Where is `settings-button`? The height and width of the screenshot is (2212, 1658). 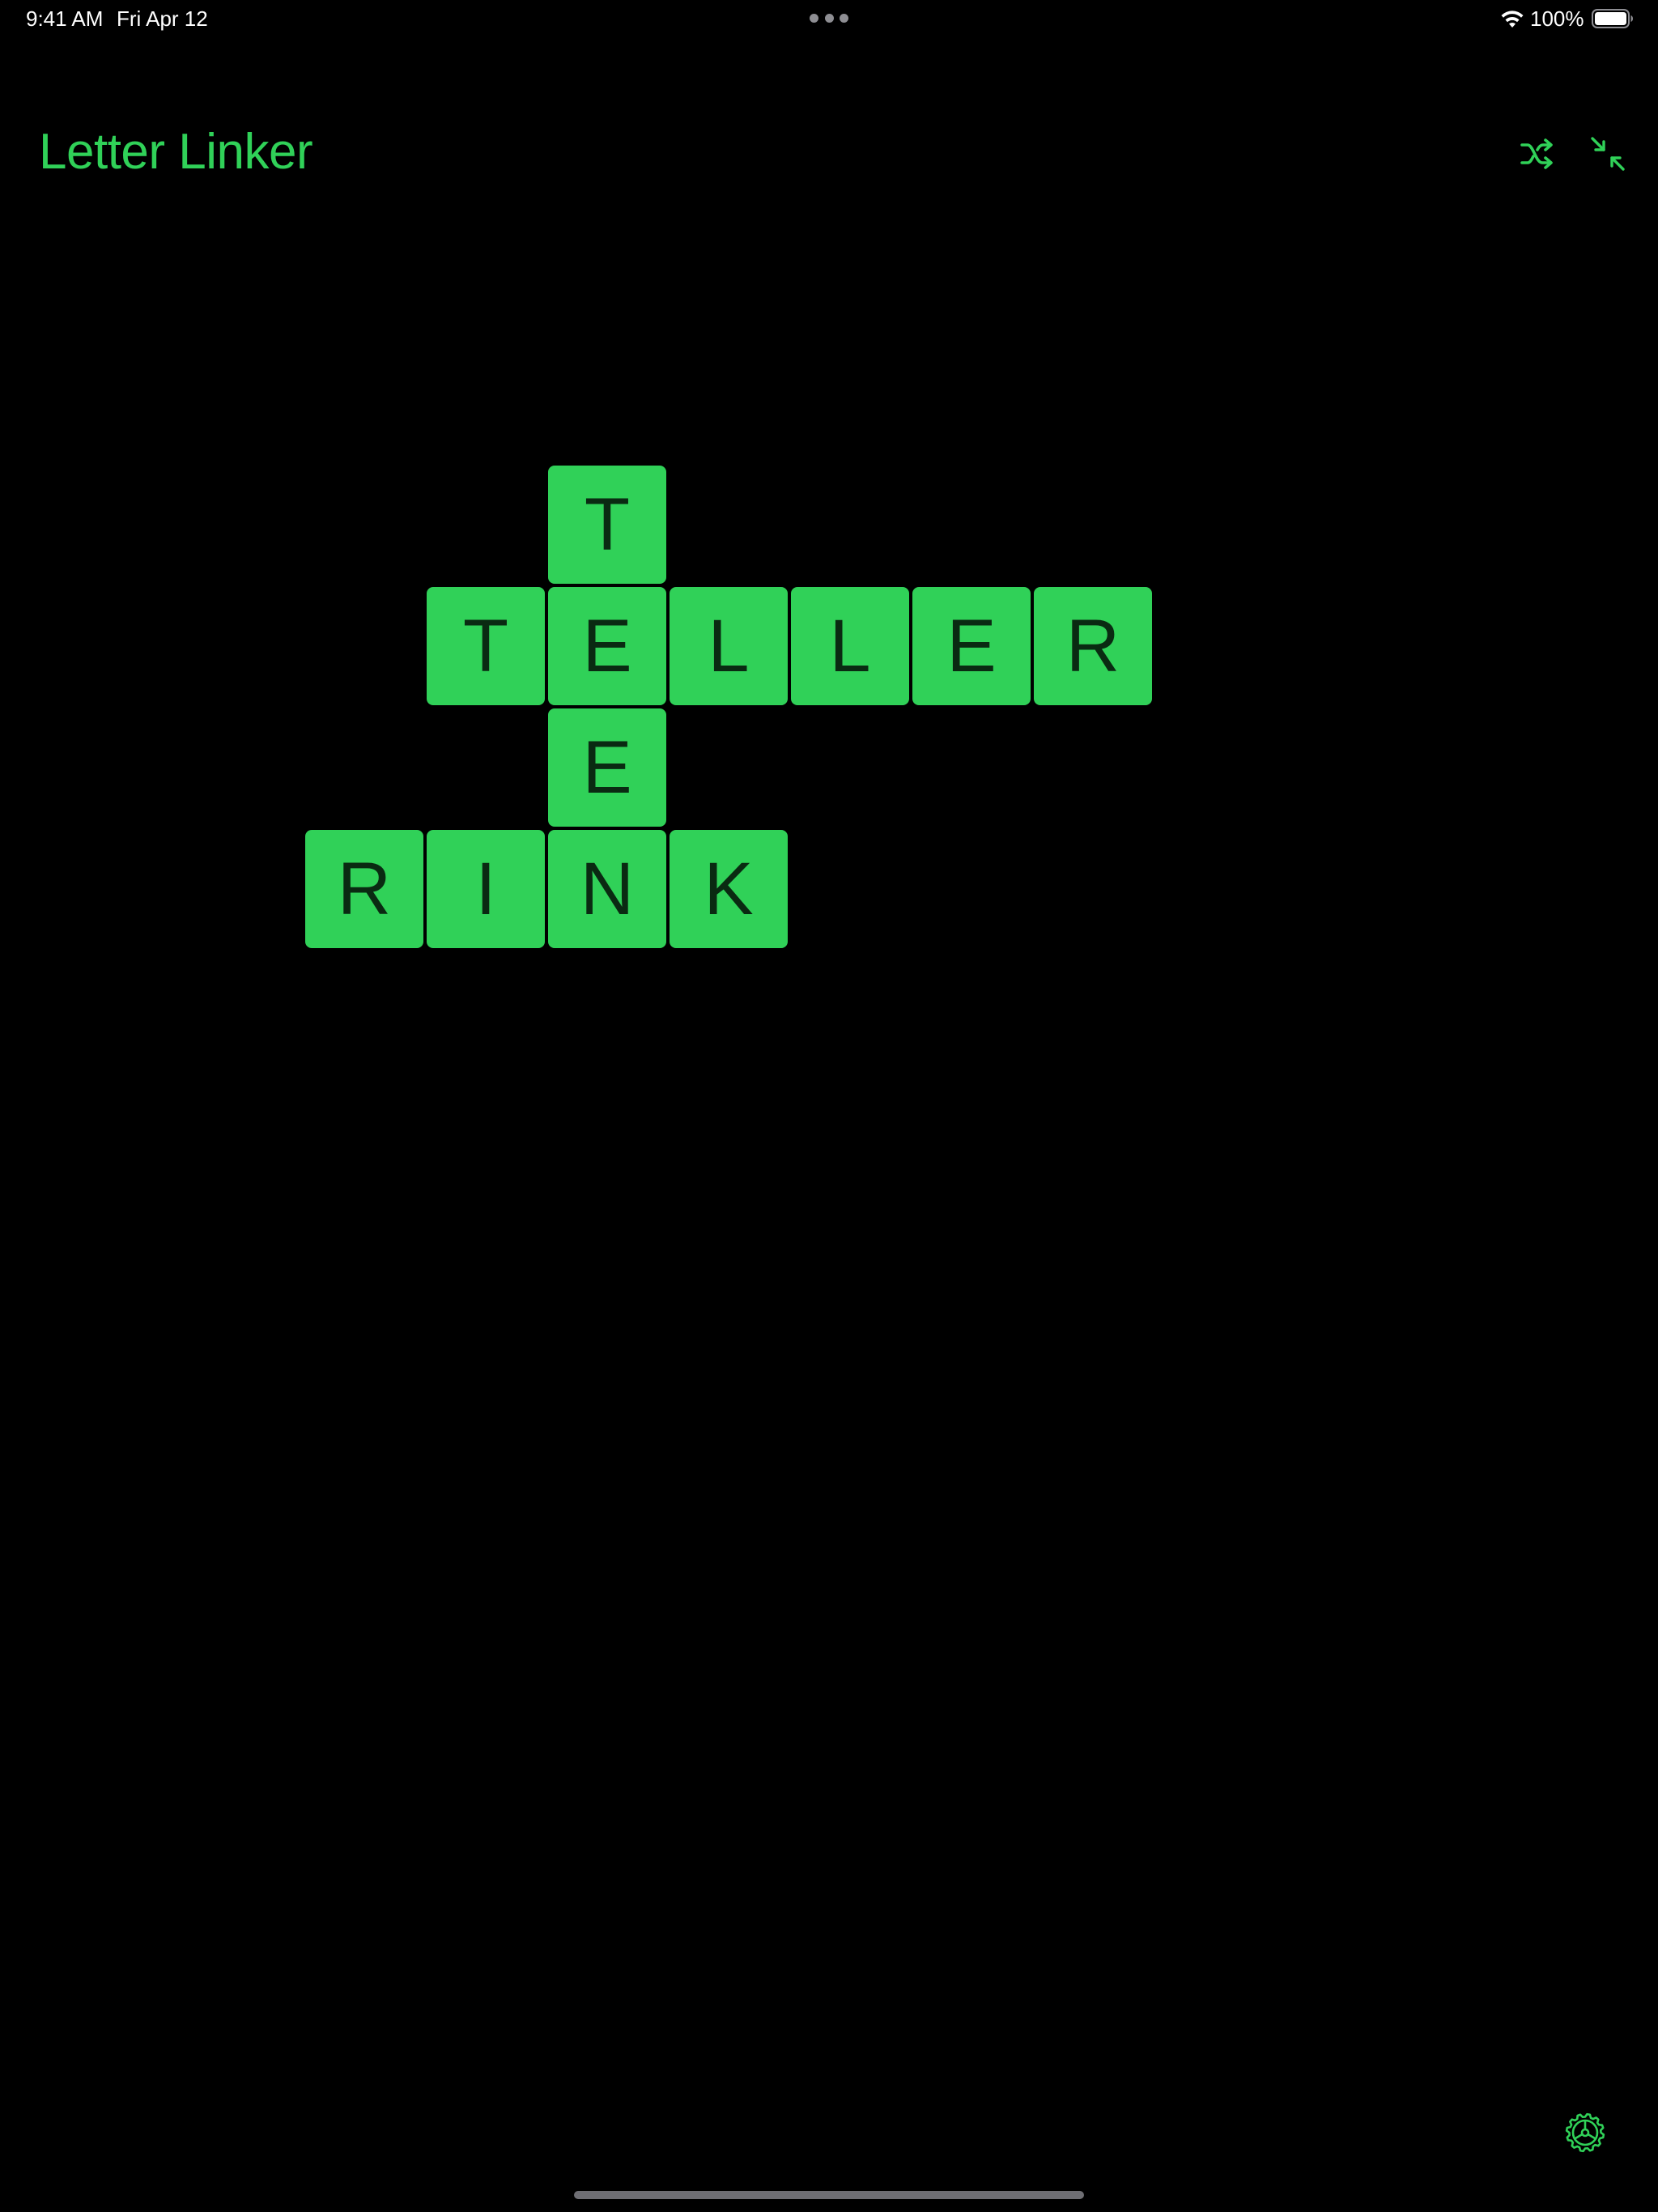
settings-button is located at coordinates (1585, 2132).